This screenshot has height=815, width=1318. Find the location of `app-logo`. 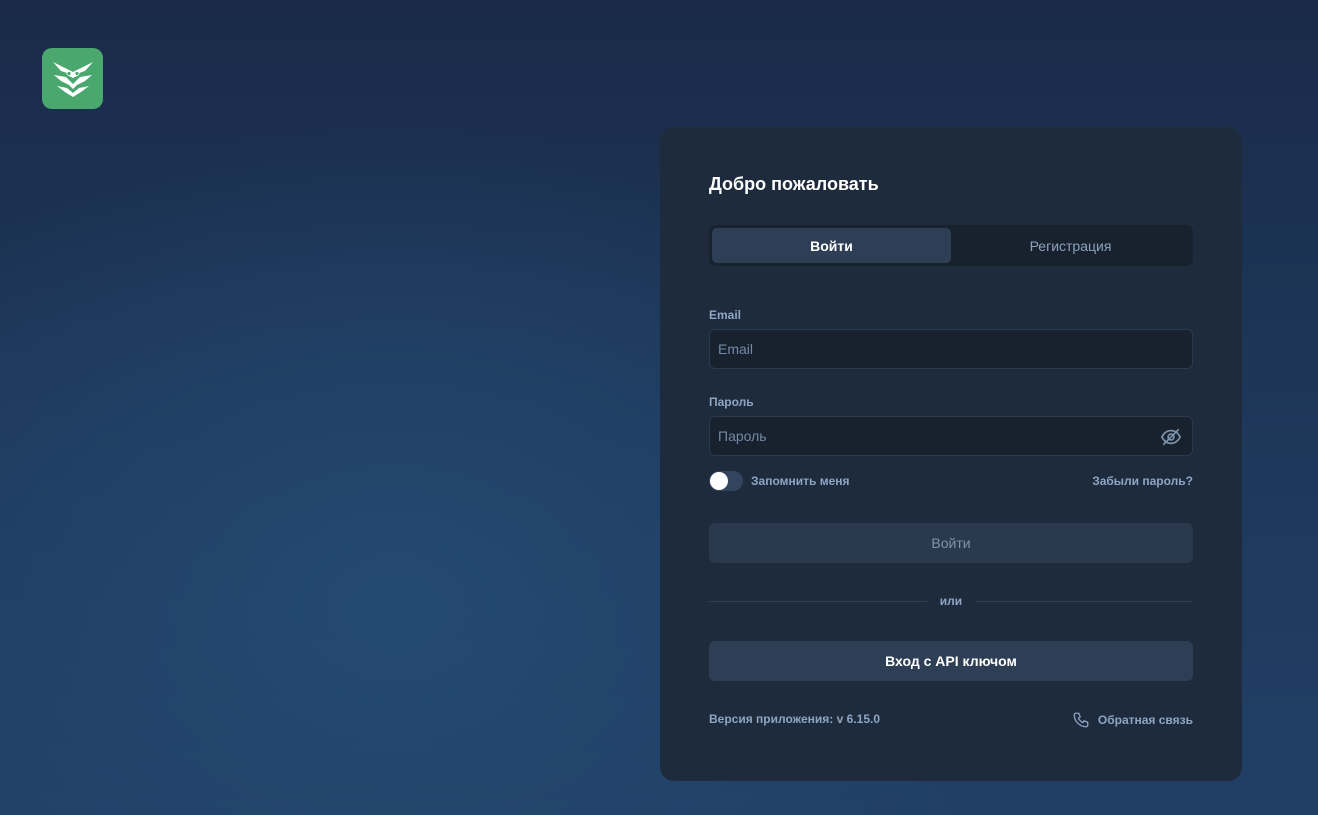

app-logo is located at coordinates (72, 78).